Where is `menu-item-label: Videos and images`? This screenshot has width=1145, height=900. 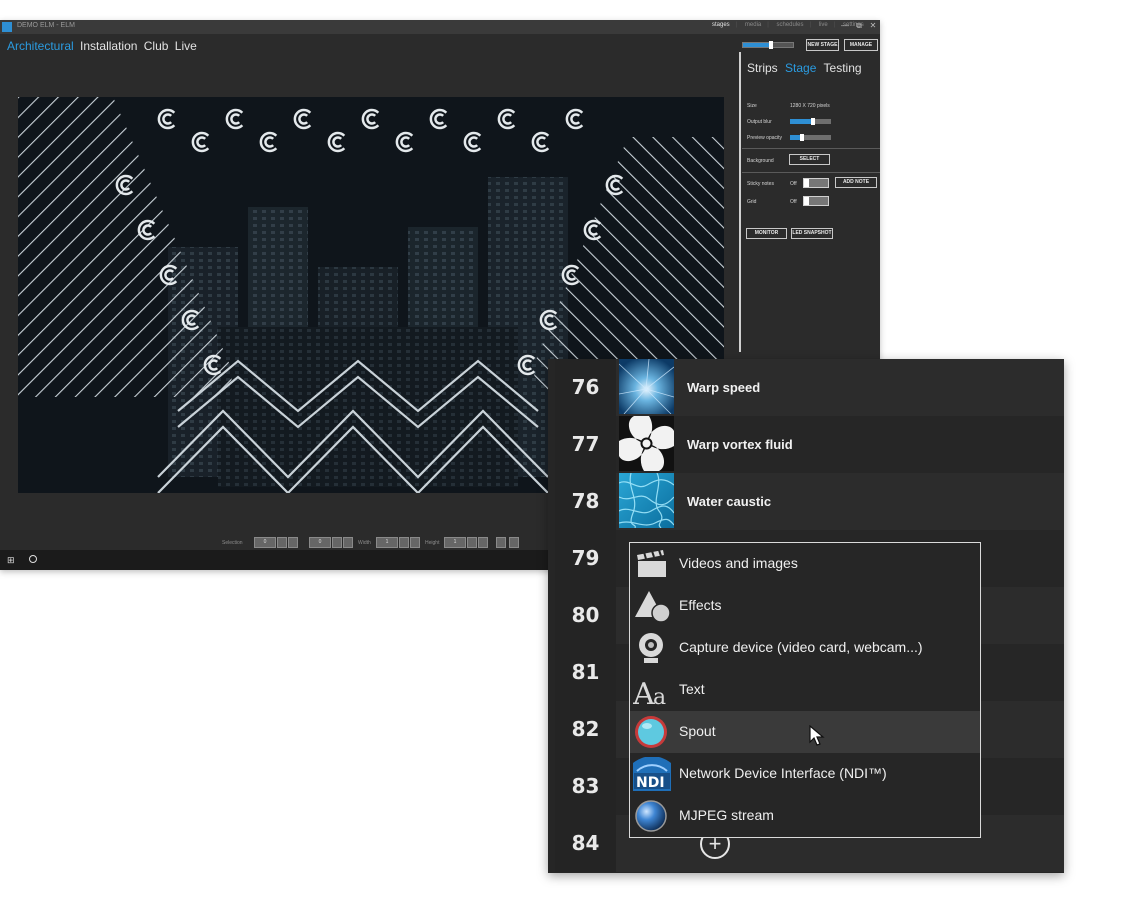
menu-item-label: Videos and images is located at coordinates (738, 563).